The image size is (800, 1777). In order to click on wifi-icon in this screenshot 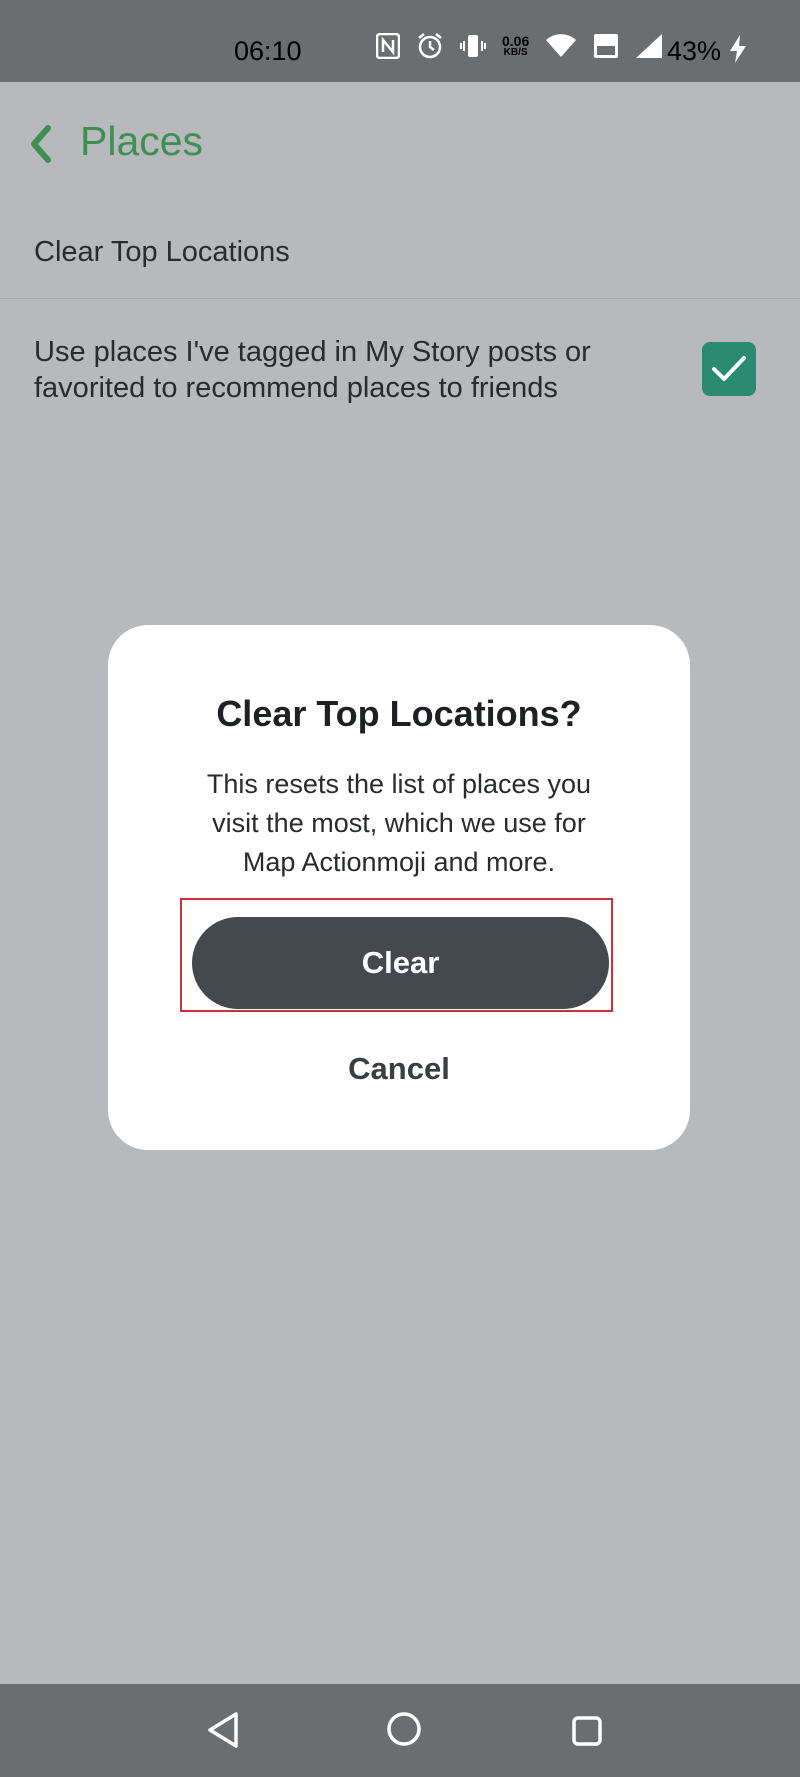, I will do `click(561, 46)`.